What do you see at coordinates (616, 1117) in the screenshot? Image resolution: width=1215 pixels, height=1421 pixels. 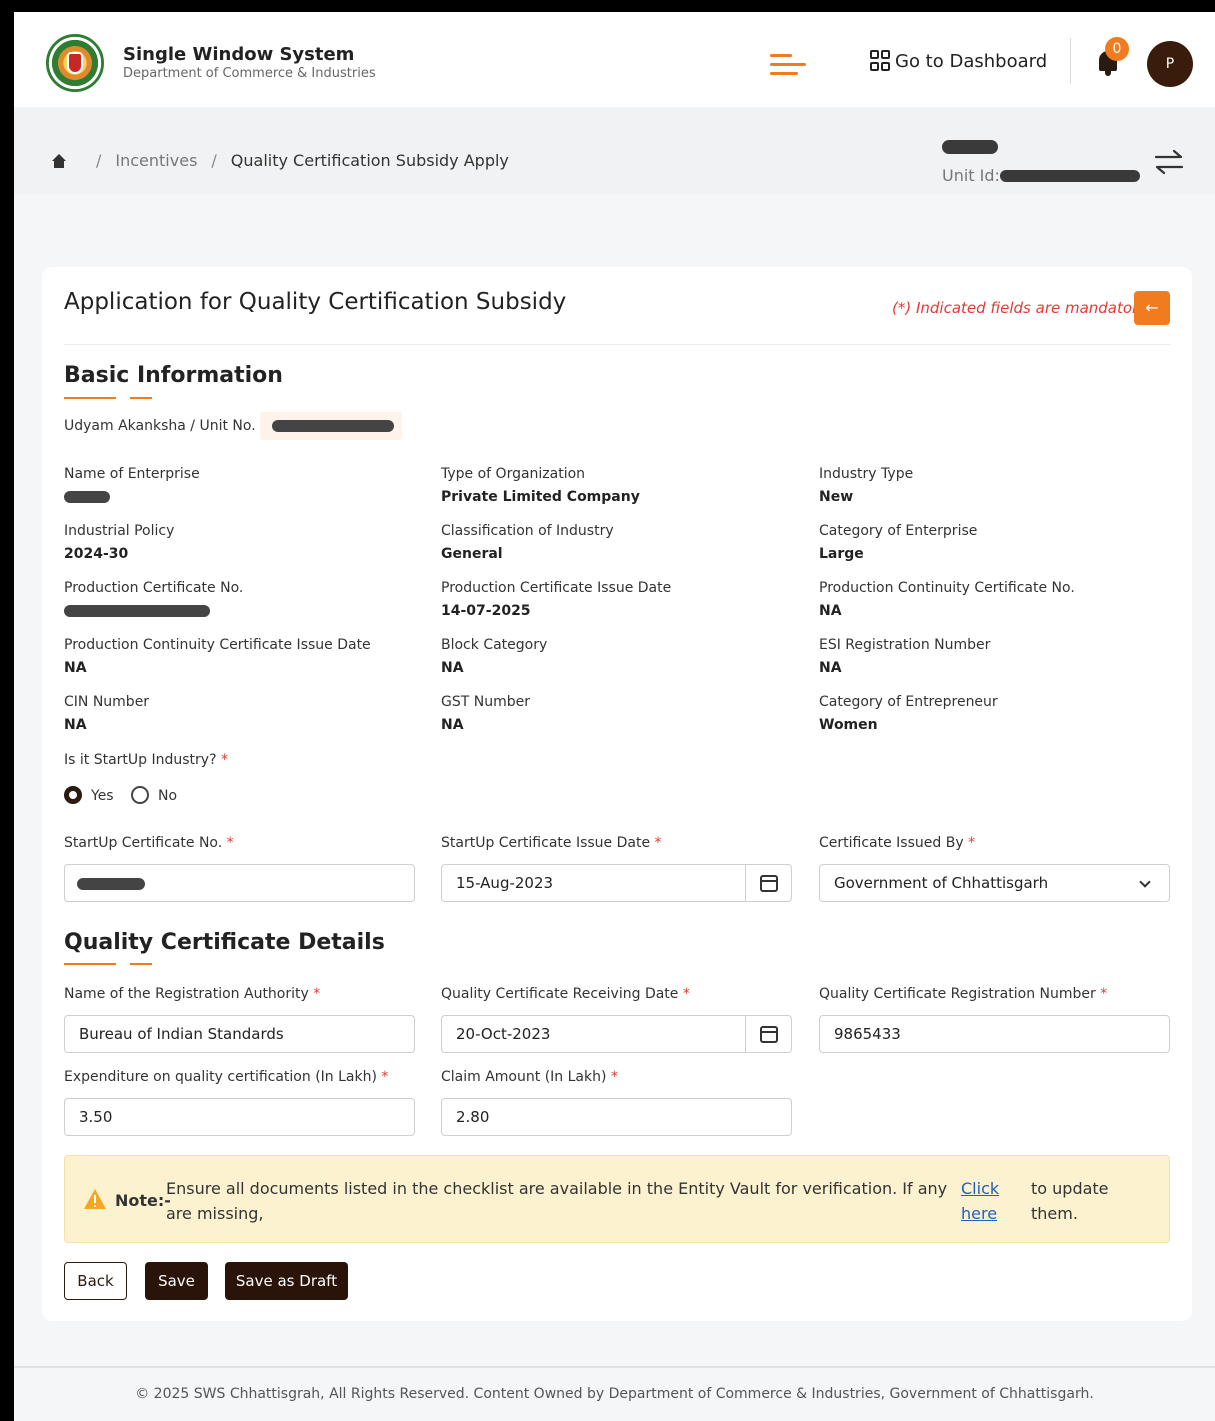 I see `claim-amount-input: 2.80` at bounding box center [616, 1117].